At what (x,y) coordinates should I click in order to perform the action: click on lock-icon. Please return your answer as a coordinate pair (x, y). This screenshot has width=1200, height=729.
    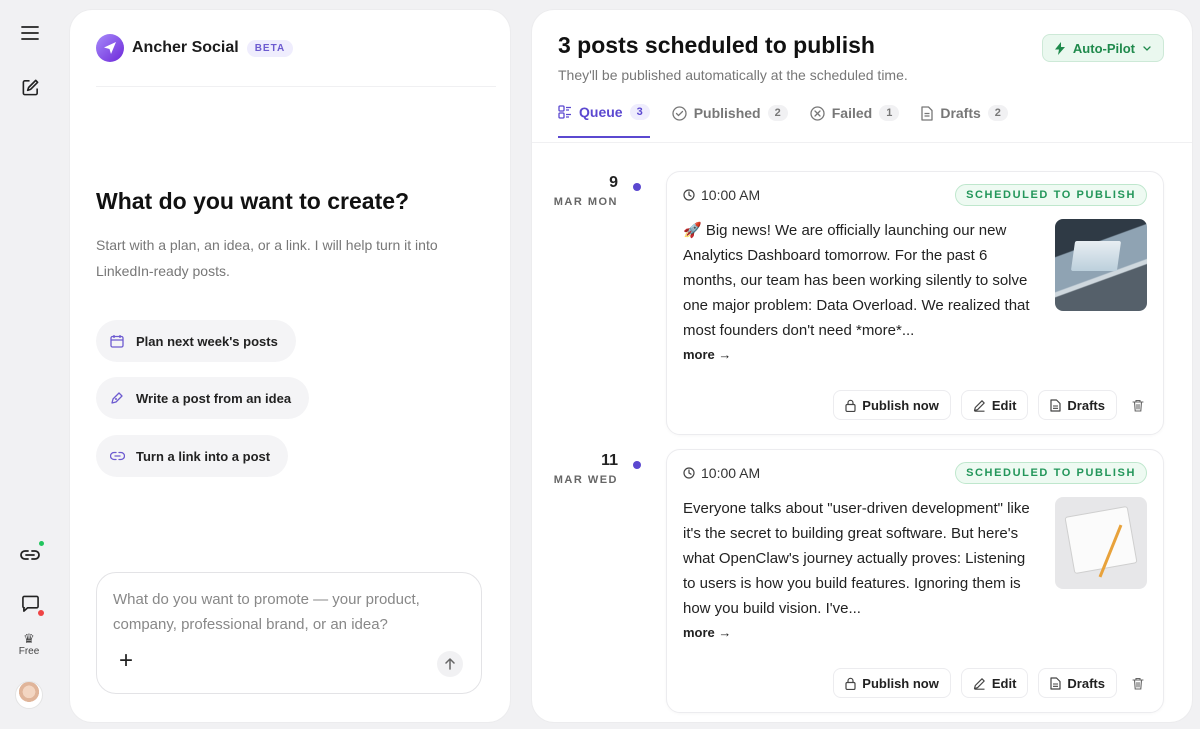
    Looking at the image, I should click on (850, 683).